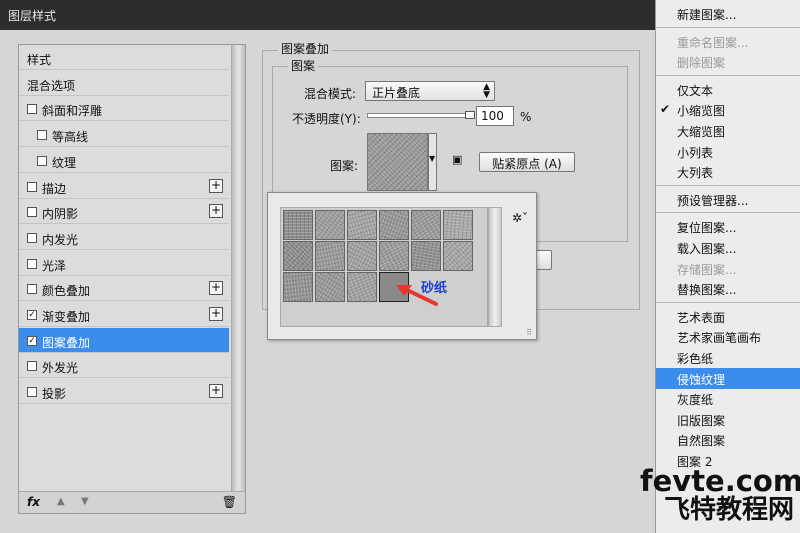  Describe the element at coordinates (61, 501) in the screenshot. I see `move-up-icon: ▲` at that location.